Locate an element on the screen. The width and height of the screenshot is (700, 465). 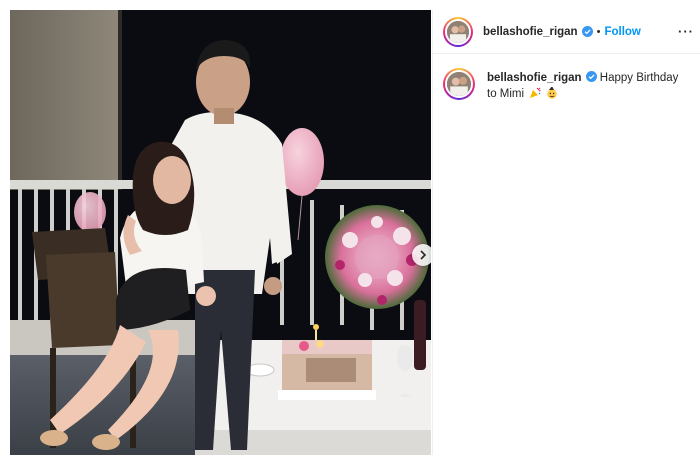
party-face-emoji-icon is located at coordinates (552, 93).